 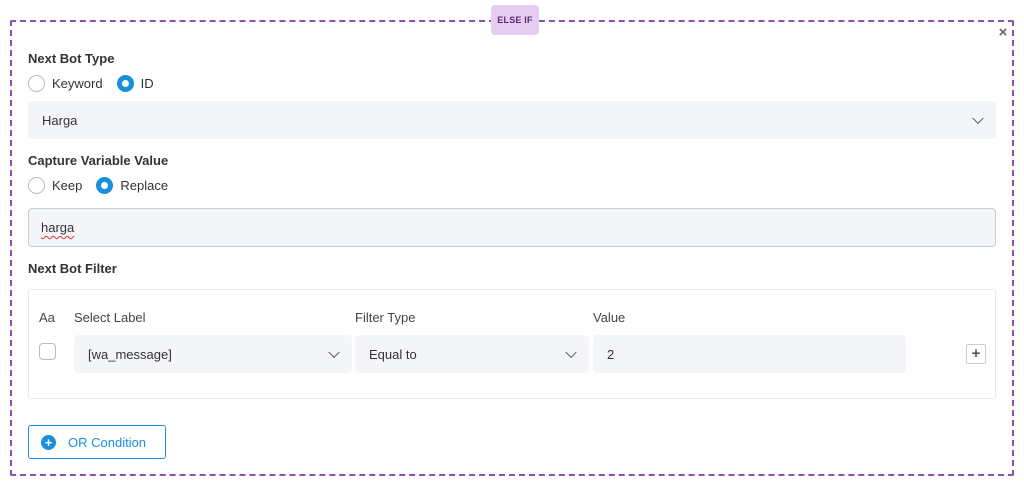 I want to click on plus-circle-icon: +, so click(x=48, y=442).